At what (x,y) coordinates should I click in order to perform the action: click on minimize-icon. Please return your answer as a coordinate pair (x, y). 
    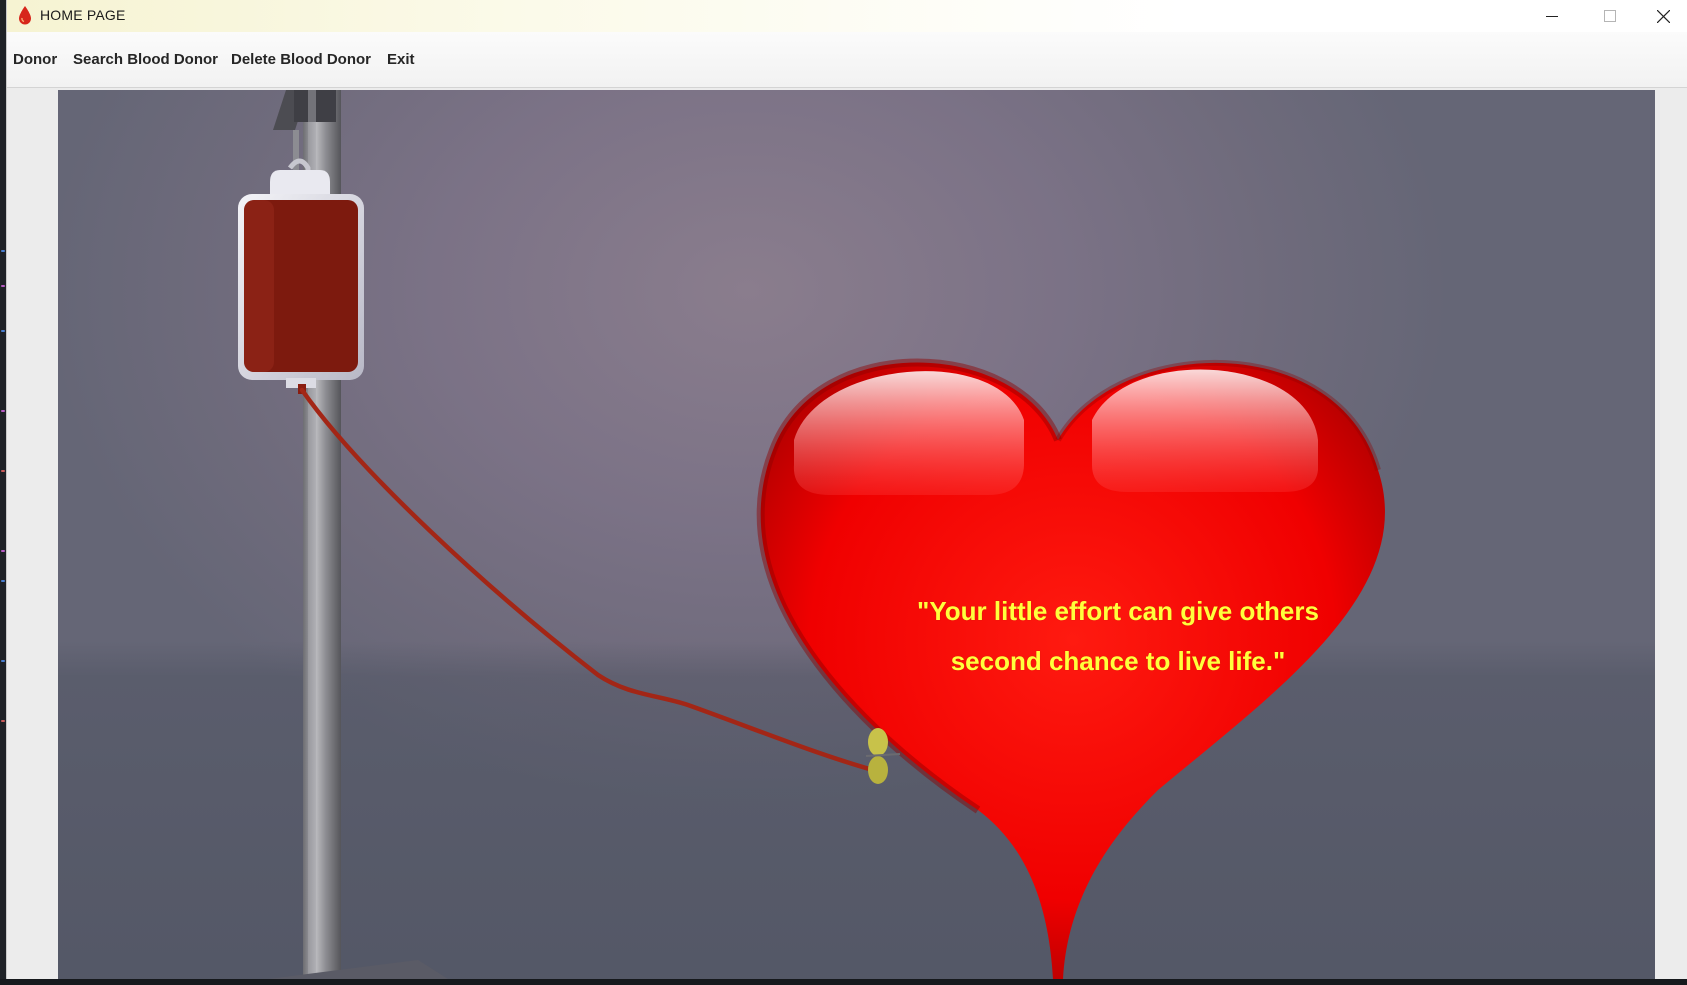
    Looking at the image, I should click on (1552, 16).